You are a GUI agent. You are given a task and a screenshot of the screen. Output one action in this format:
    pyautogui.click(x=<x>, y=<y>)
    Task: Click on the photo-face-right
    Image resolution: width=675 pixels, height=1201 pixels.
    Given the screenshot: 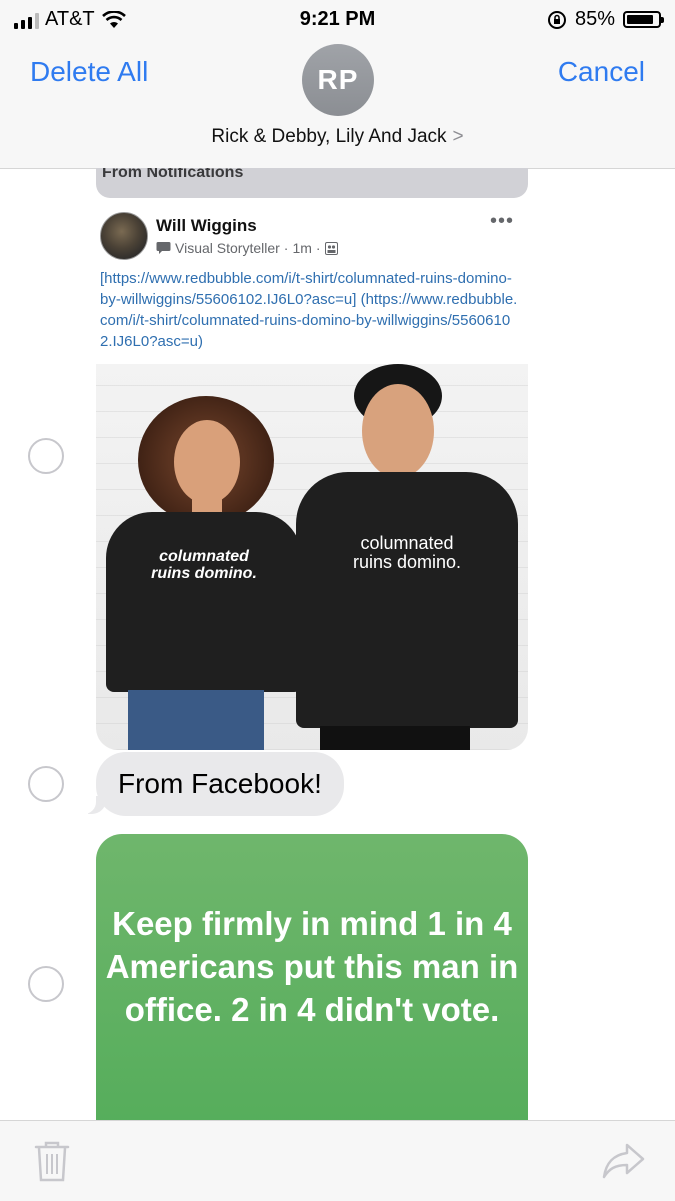 What is the action you would take?
    pyautogui.click(x=398, y=431)
    